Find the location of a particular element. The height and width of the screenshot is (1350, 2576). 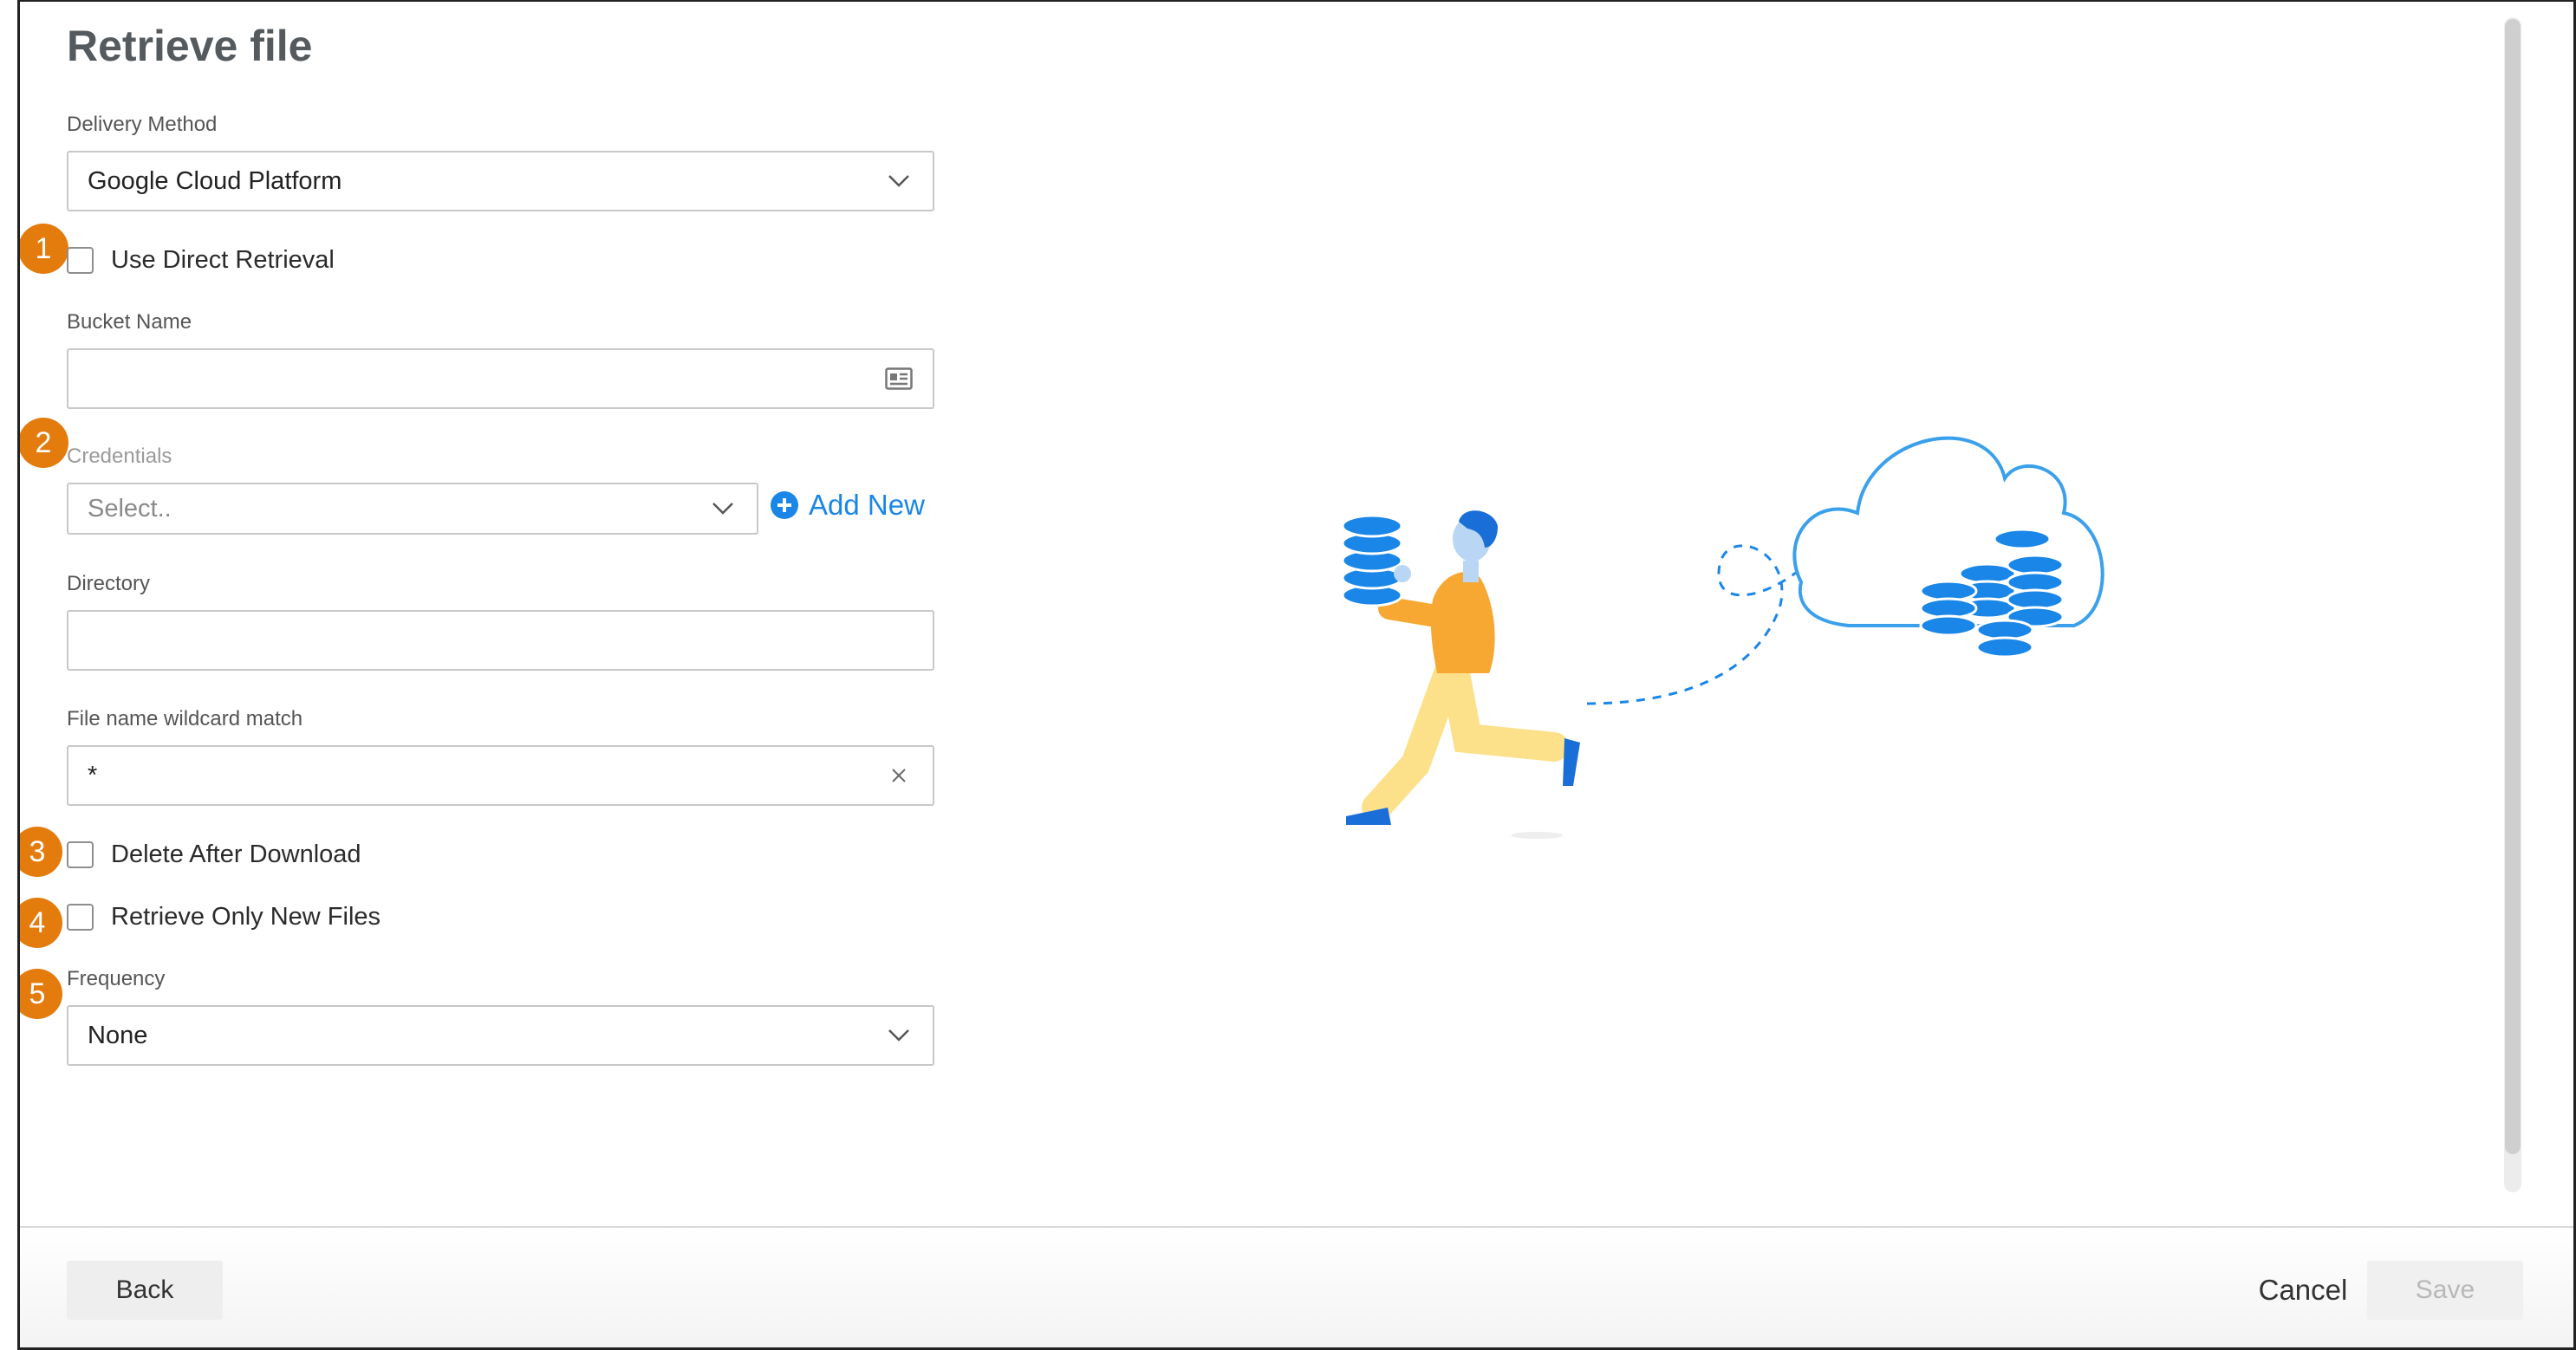

bucket-name-input is located at coordinates (500, 378).